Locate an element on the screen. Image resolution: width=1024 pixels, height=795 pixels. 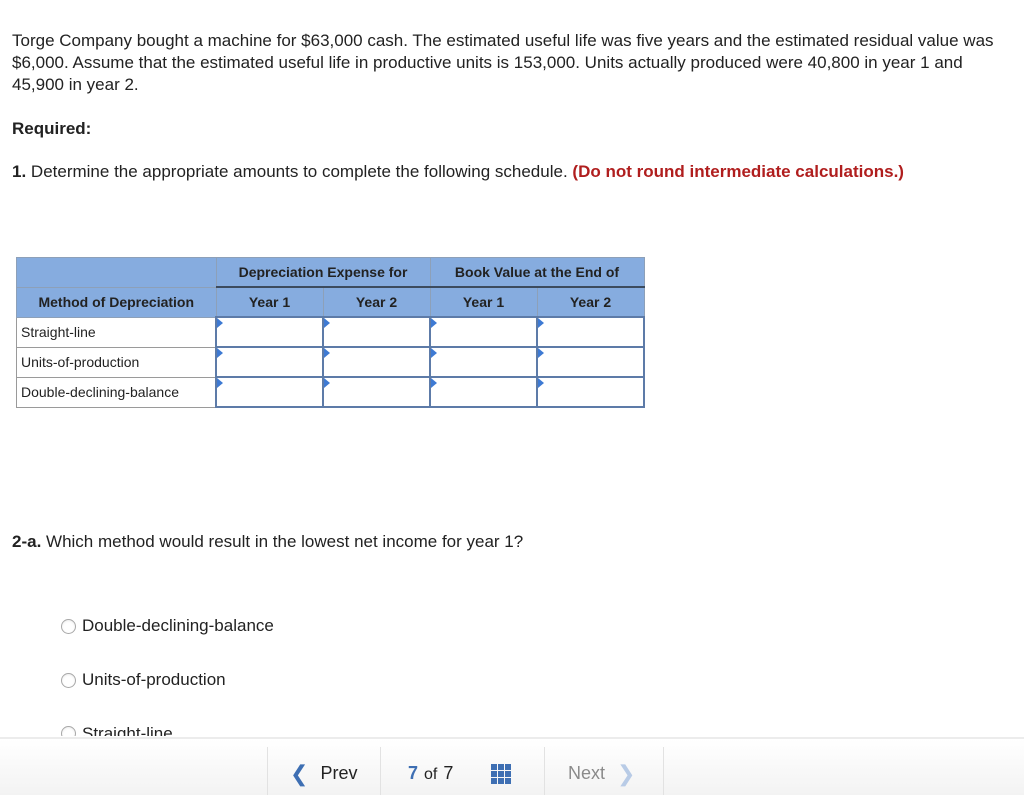
chevron-left-icon: ❮ is located at coordinates (299, 773).